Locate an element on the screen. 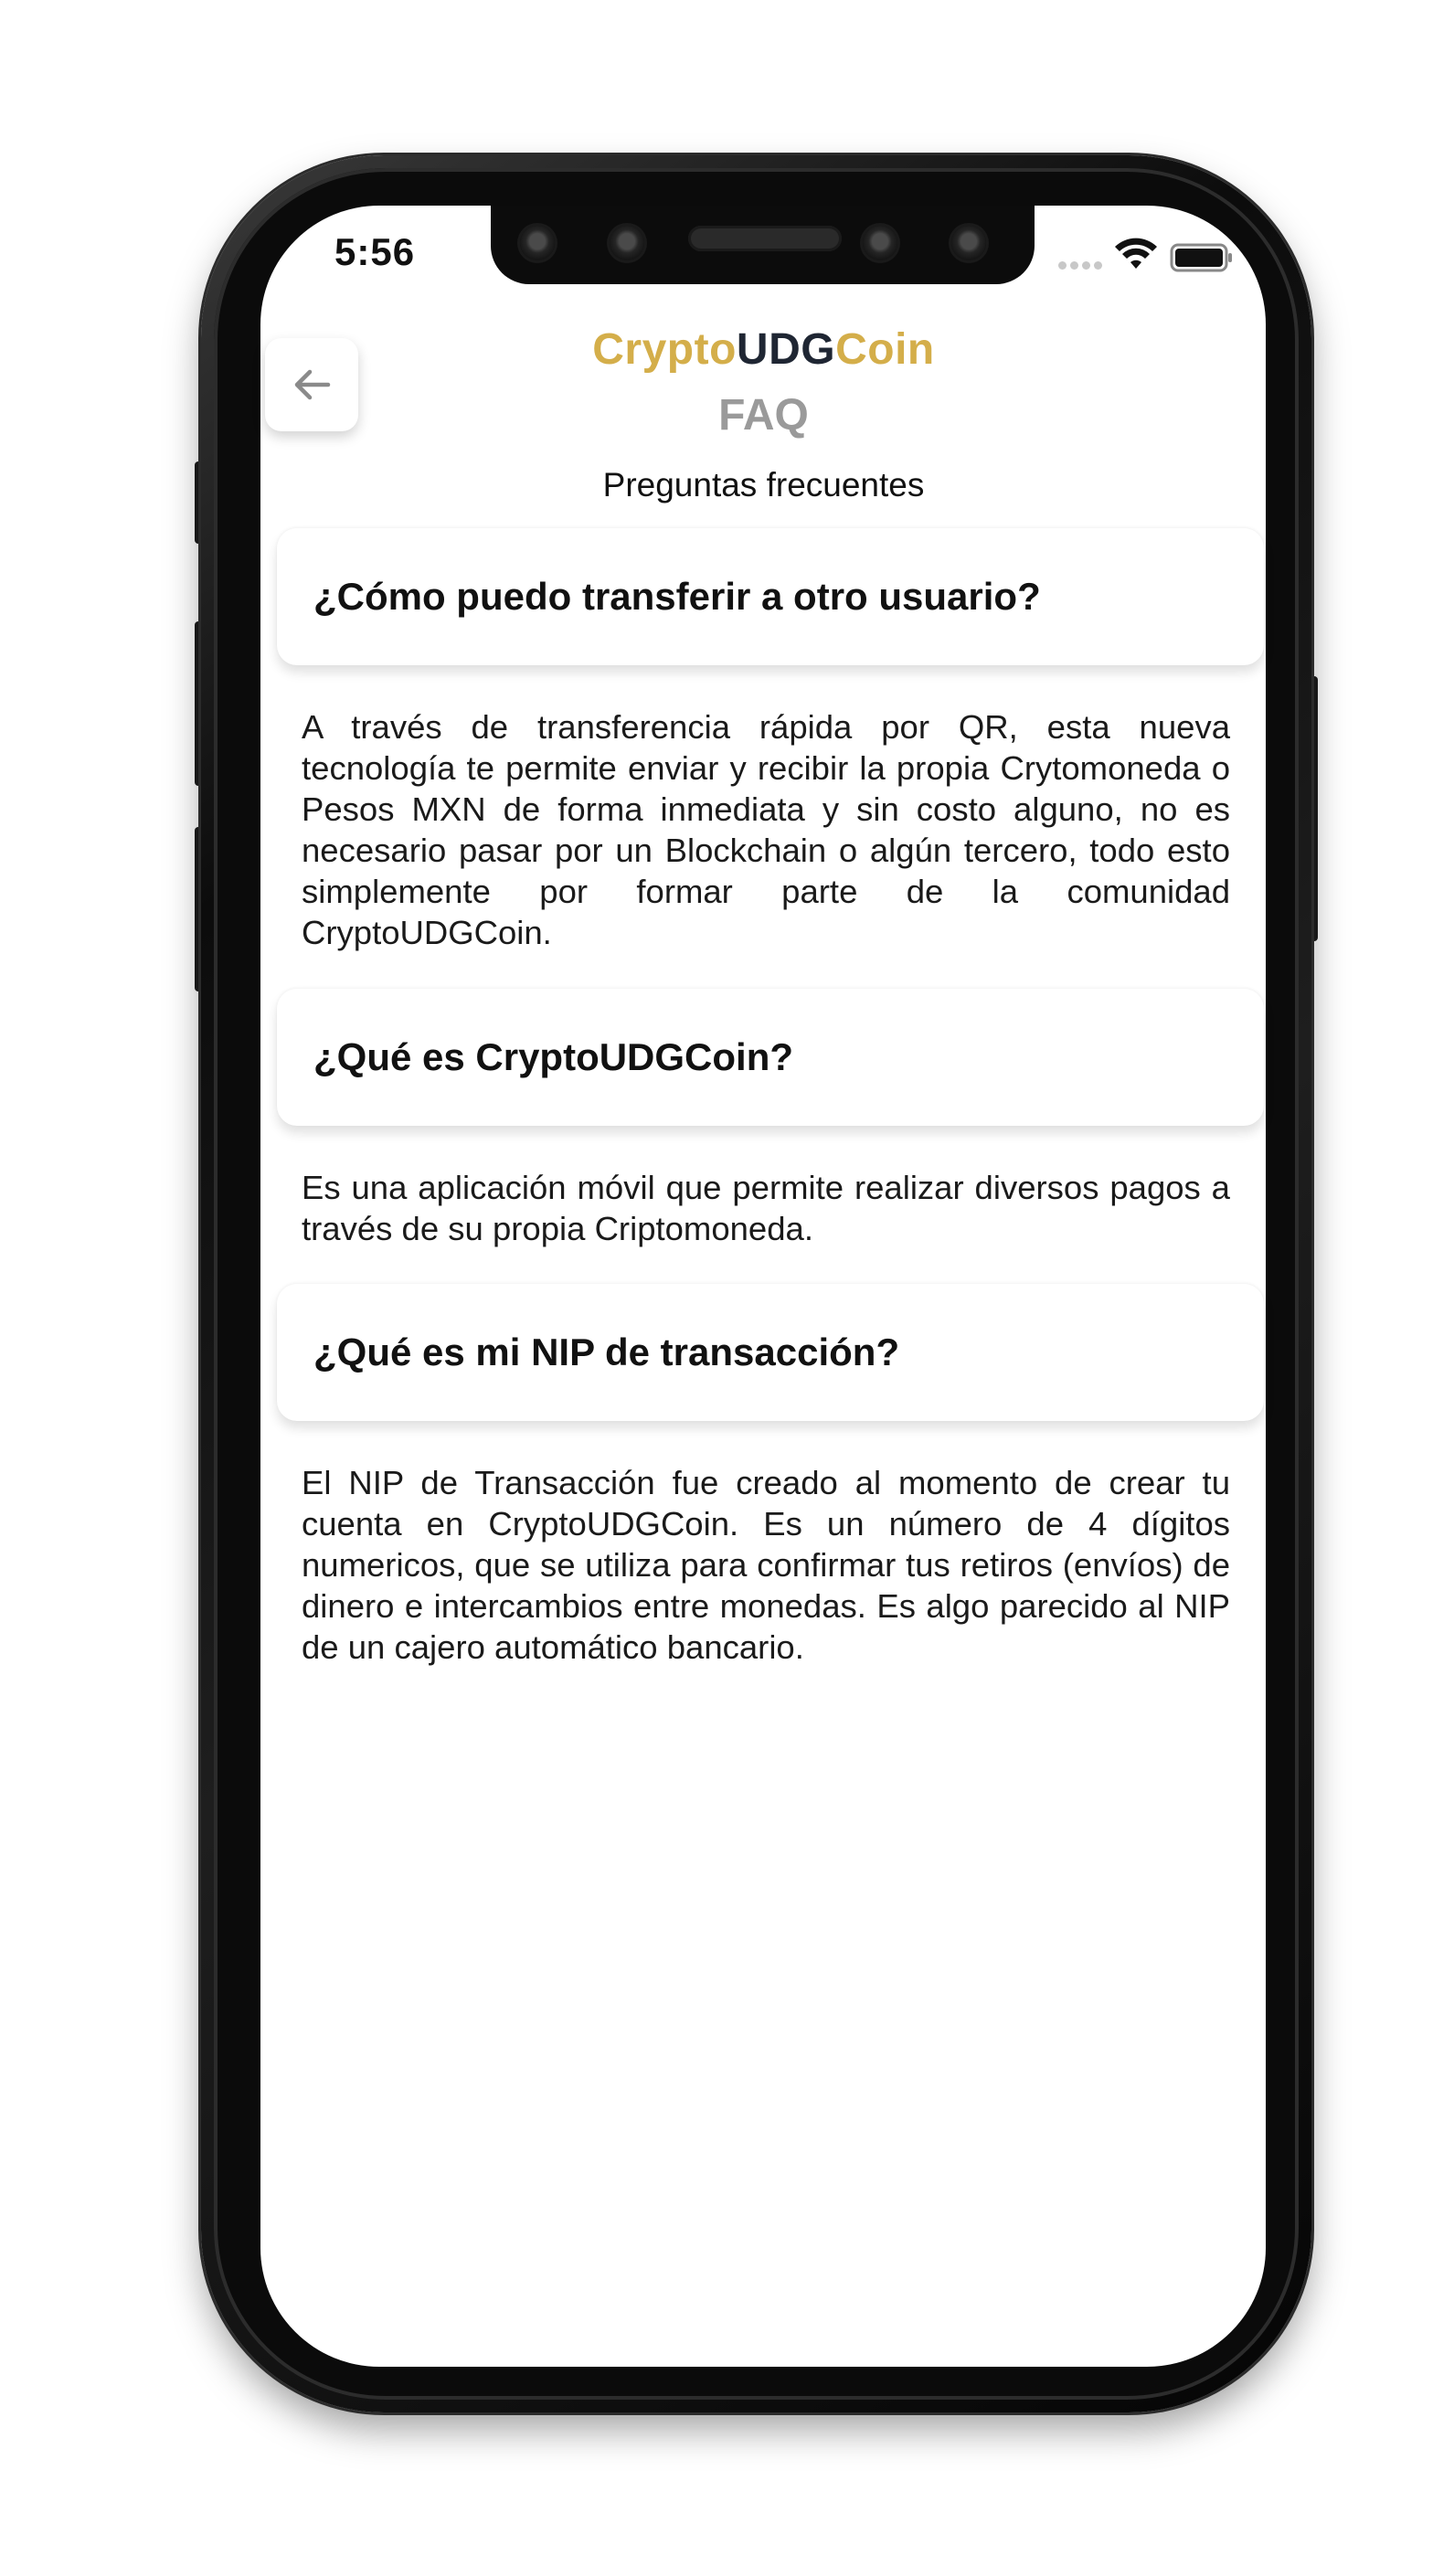 The height and width of the screenshot is (2576, 1454). wifi-icon is located at coordinates (1136, 253).